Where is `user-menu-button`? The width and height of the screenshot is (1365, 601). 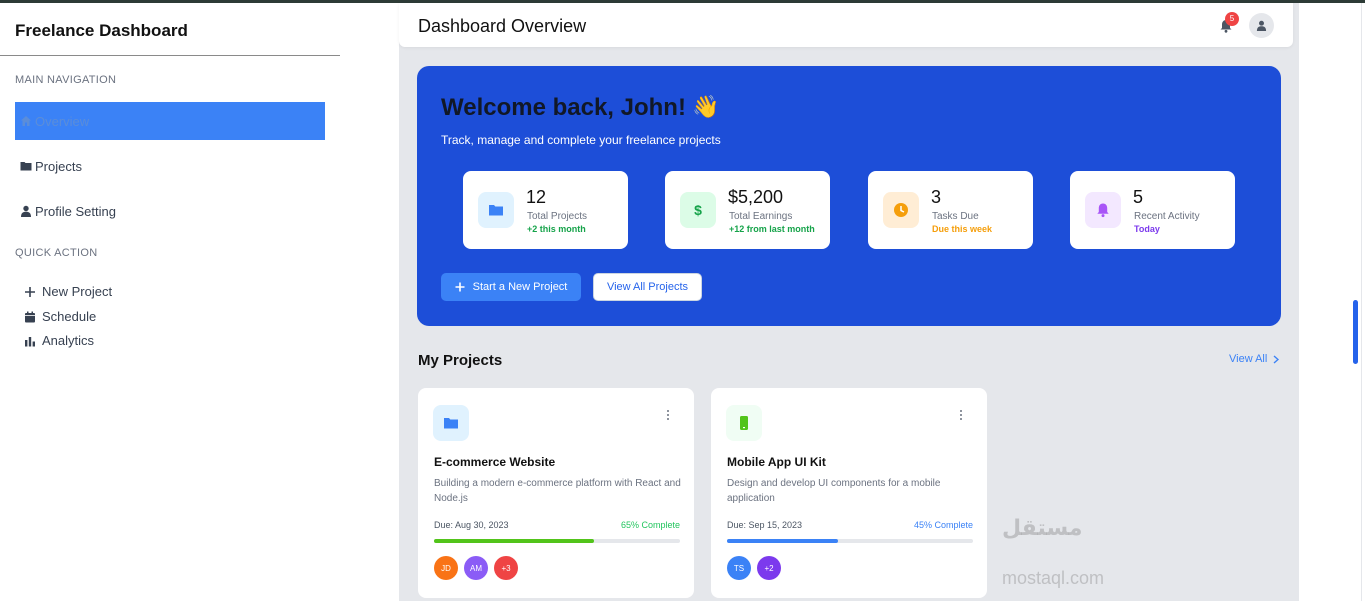 user-menu-button is located at coordinates (1261, 25).